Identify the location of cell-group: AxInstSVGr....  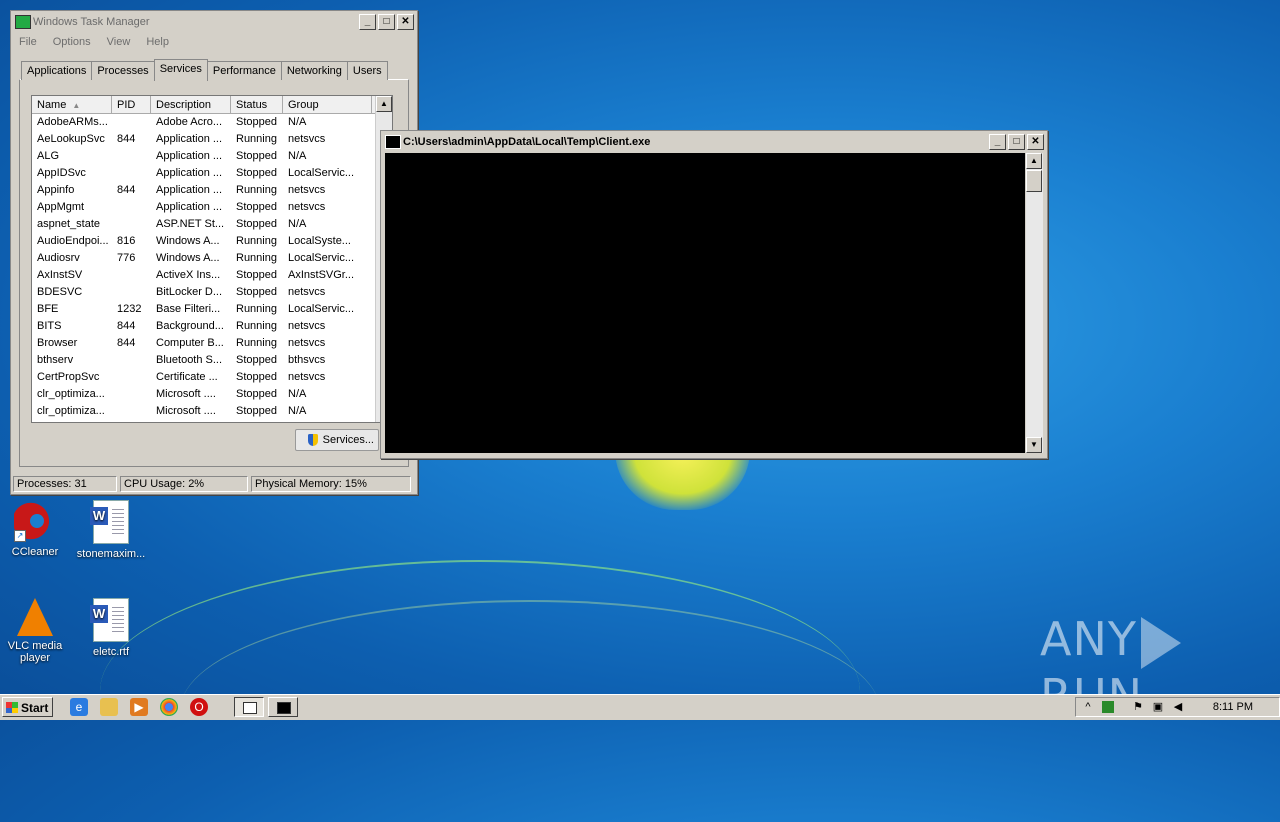
(321, 275).